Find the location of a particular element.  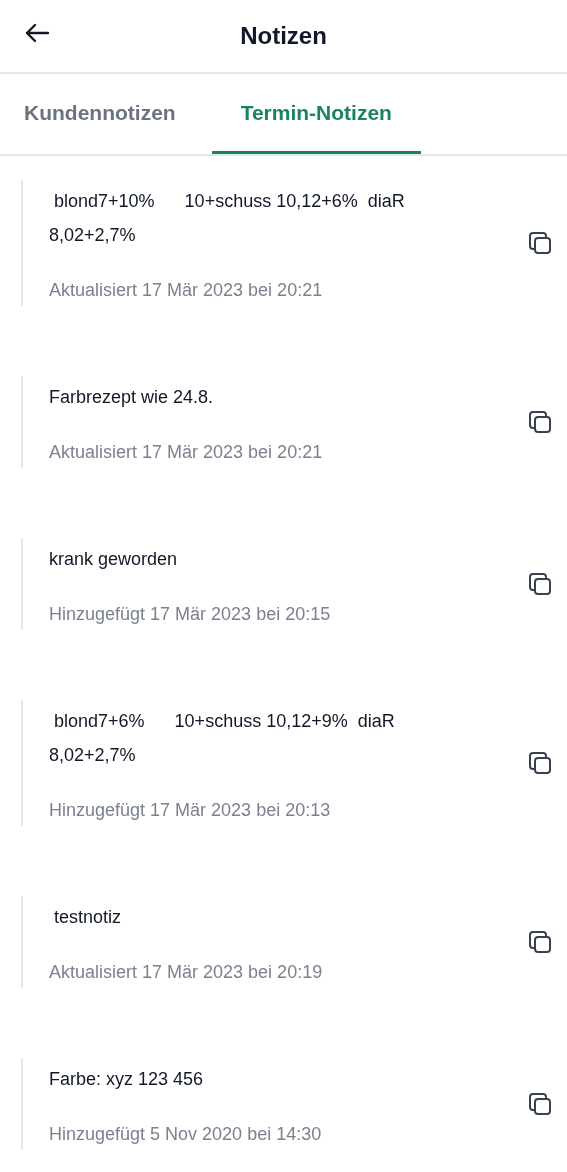

note-text: krank geworden is located at coordinates (114, 559).